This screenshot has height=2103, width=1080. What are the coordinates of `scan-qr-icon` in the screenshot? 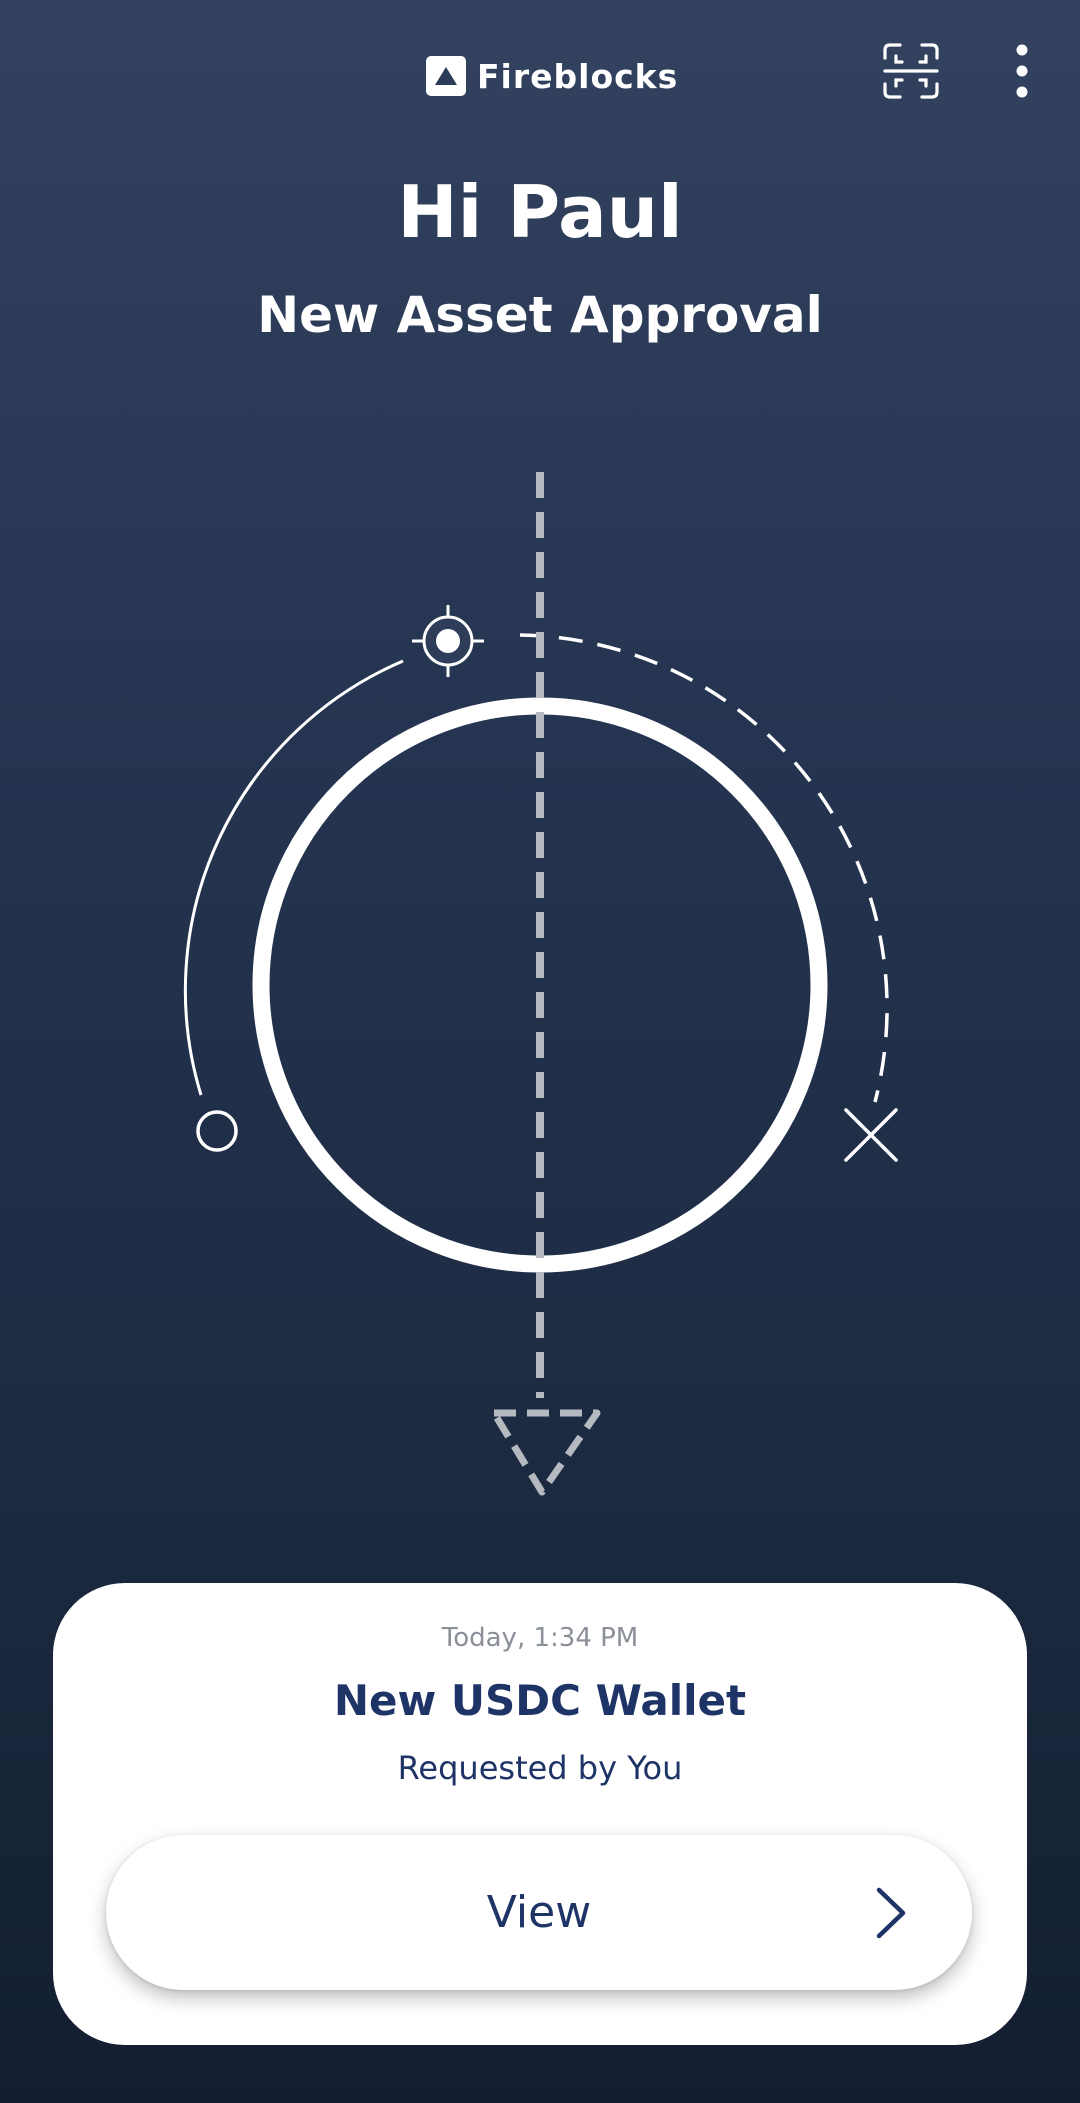 It's located at (911, 71).